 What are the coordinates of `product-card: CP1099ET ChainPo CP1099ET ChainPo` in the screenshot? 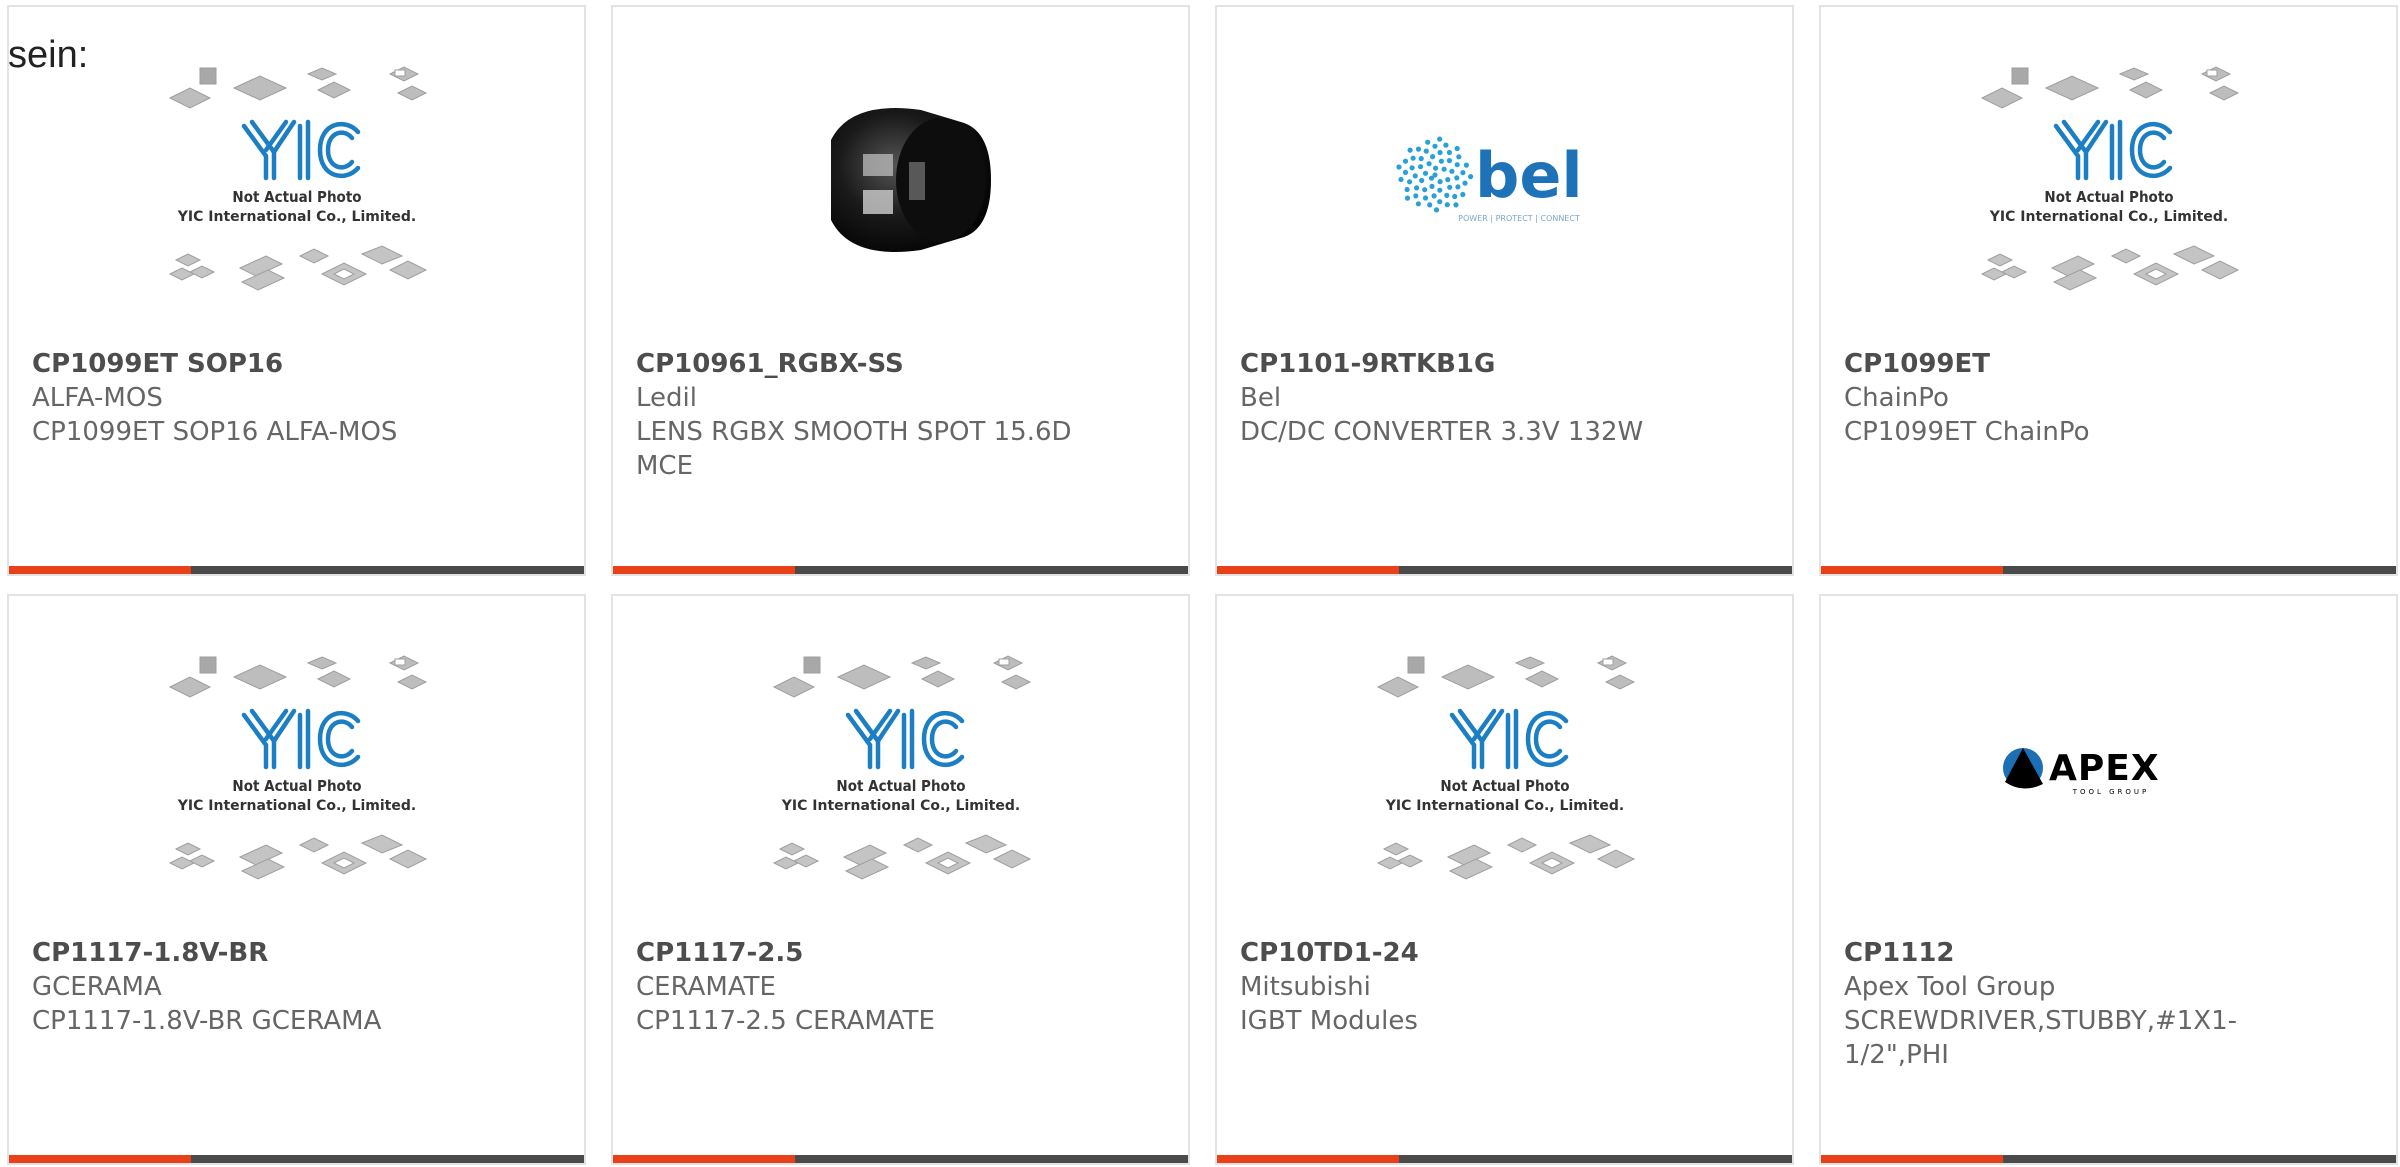 It's located at (2108, 290).